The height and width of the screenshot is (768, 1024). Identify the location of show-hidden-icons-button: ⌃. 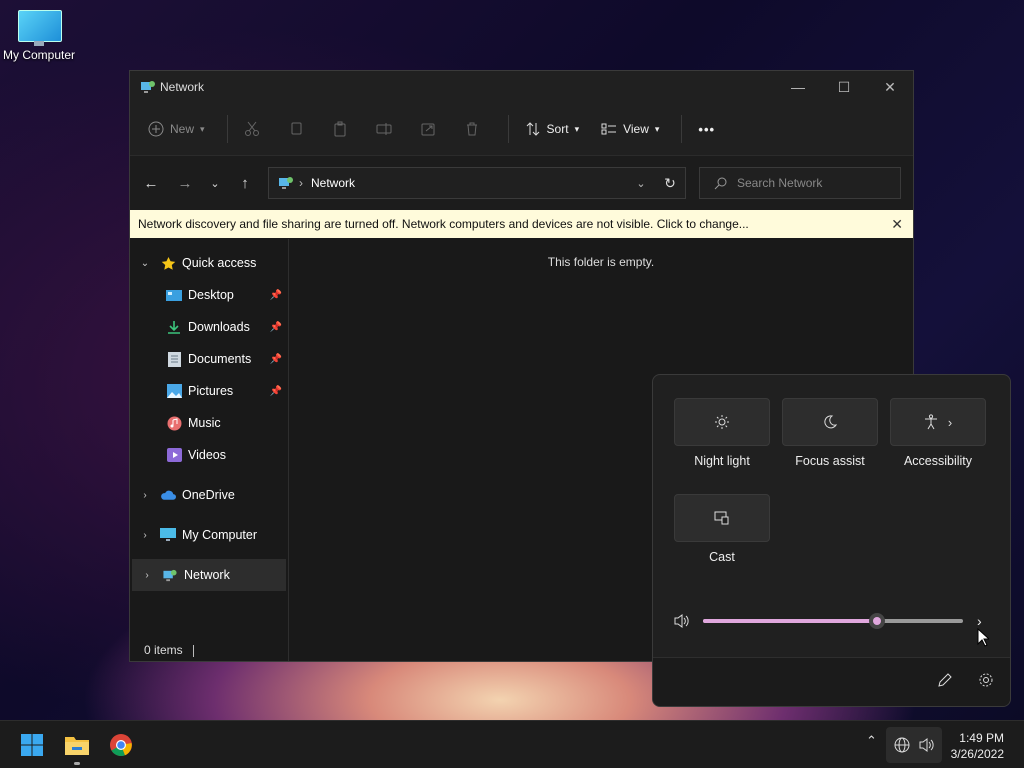
(871, 741).